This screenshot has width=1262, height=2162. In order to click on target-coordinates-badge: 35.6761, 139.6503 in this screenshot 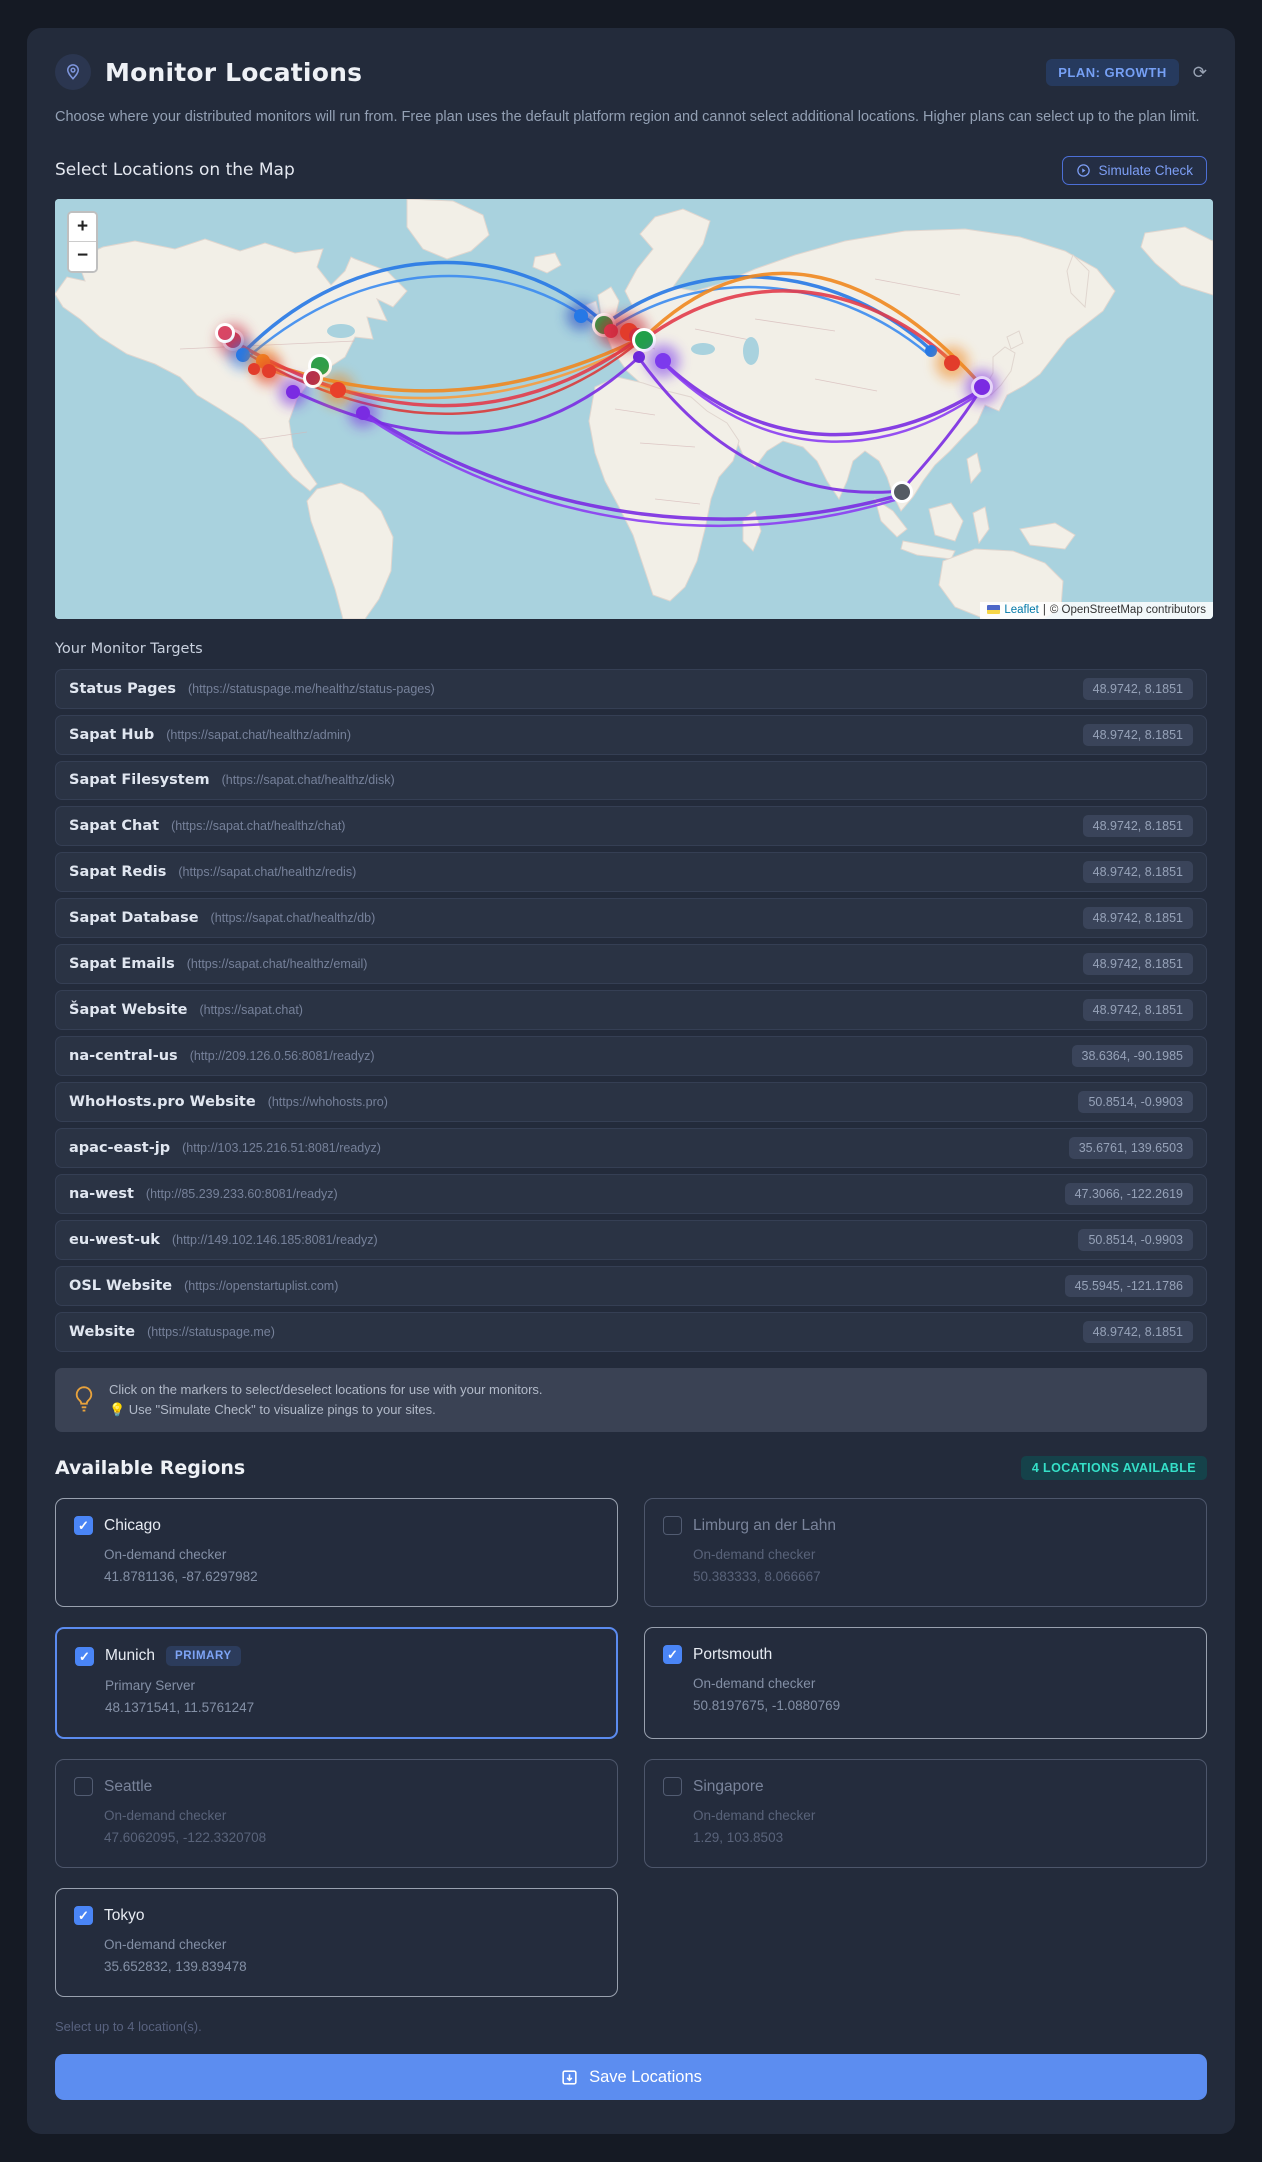, I will do `click(1130, 1147)`.